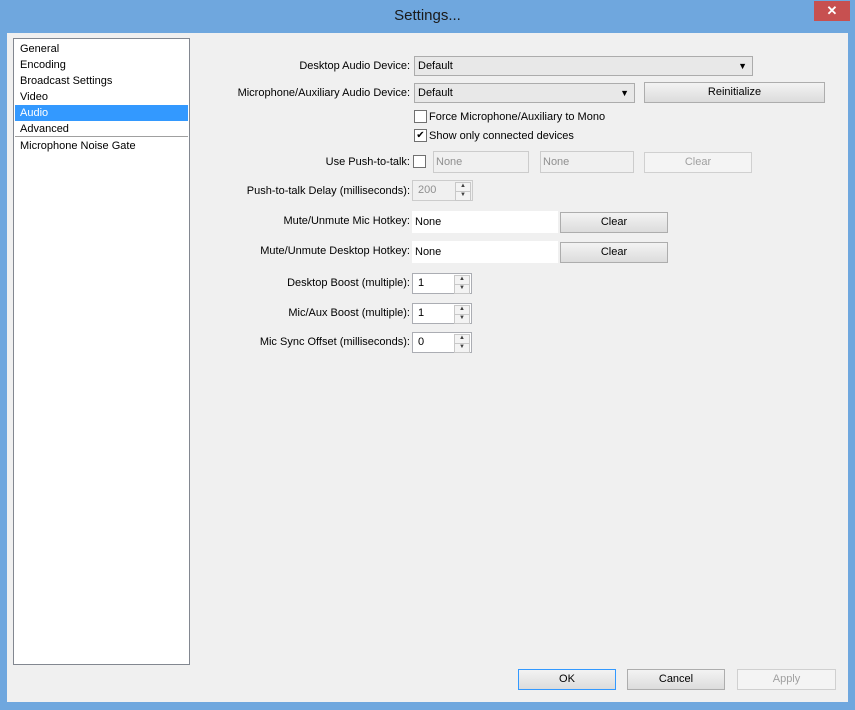 Image resolution: width=855 pixels, height=710 pixels. What do you see at coordinates (442, 190) in the screenshot?
I see `ptt-delay-spinner: 200 ▲ ▼` at bounding box center [442, 190].